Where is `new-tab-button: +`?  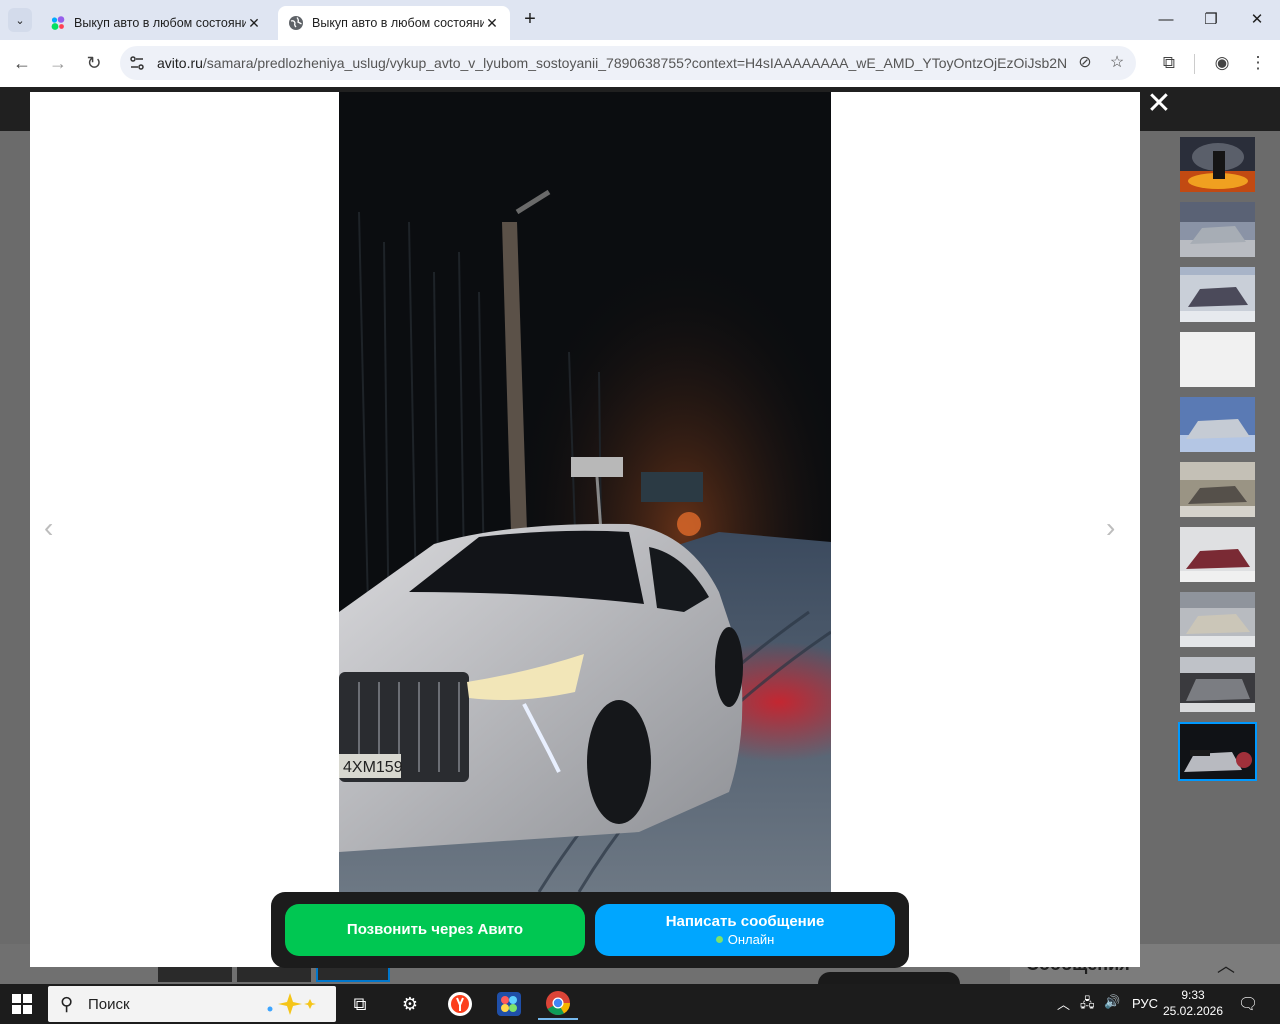 new-tab-button: + is located at coordinates (530, 20).